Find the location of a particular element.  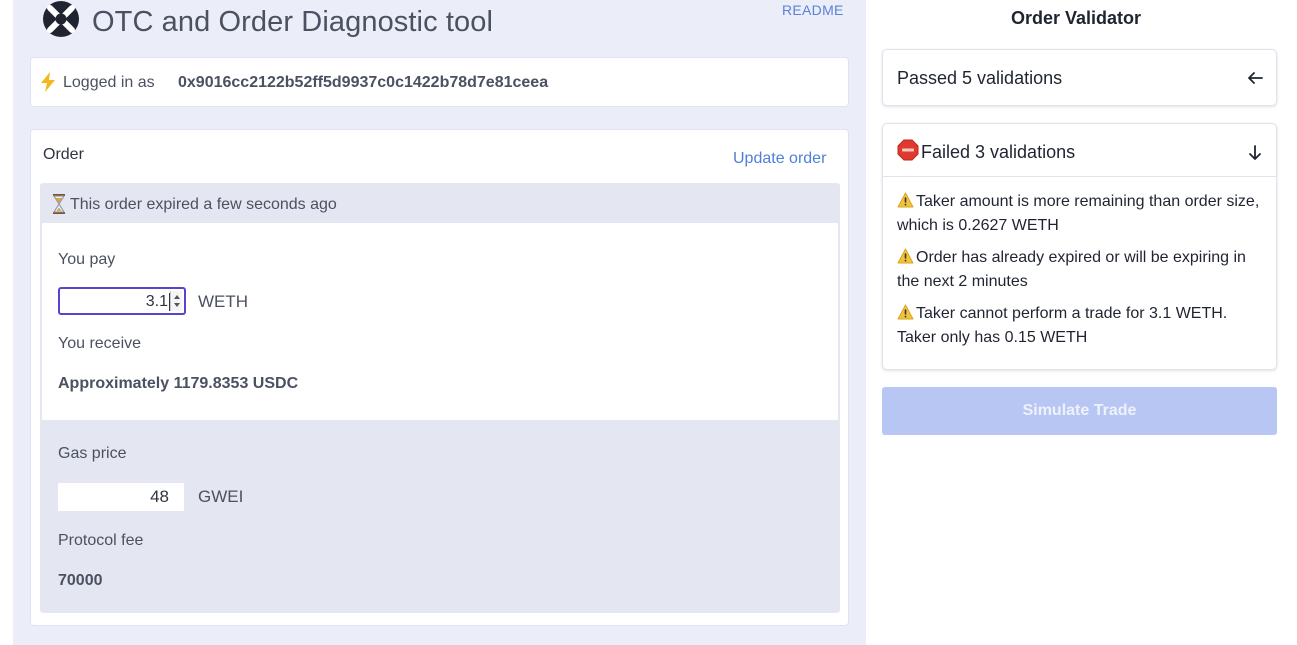

readme-link: README is located at coordinates (813, 10).